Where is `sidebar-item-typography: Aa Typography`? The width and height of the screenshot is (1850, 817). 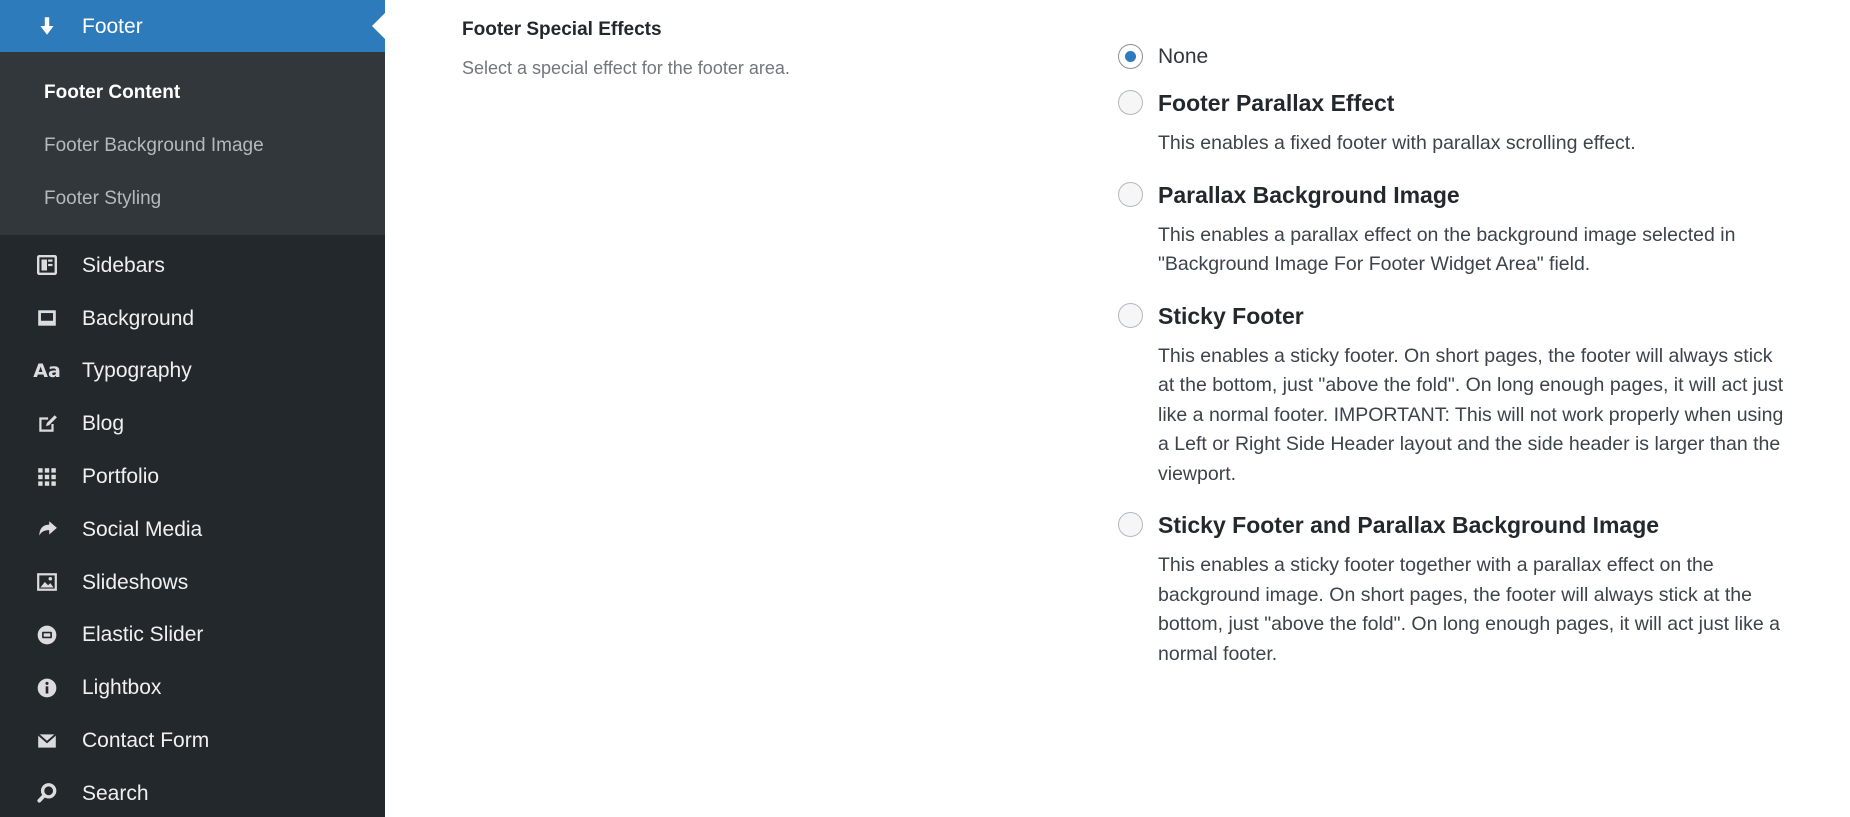 sidebar-item-typography: Aa Typography is located at coordinates (192, 371).